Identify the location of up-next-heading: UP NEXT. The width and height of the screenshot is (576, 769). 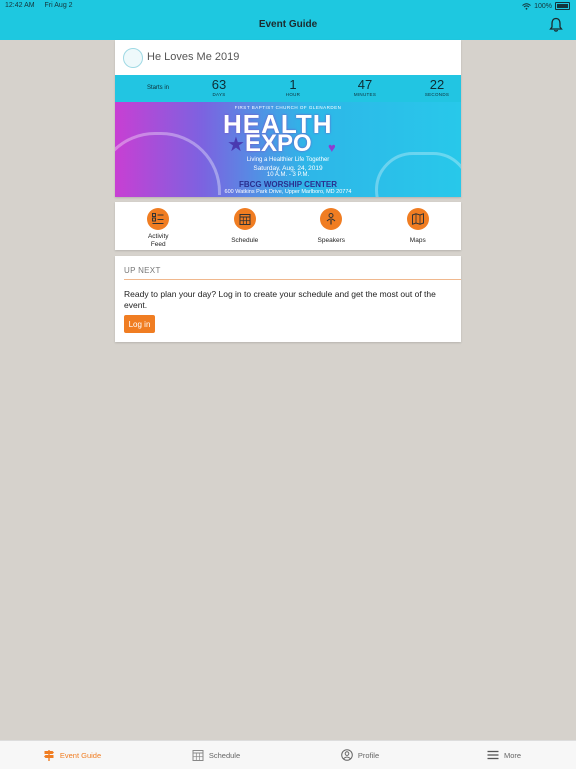
(142, 270).